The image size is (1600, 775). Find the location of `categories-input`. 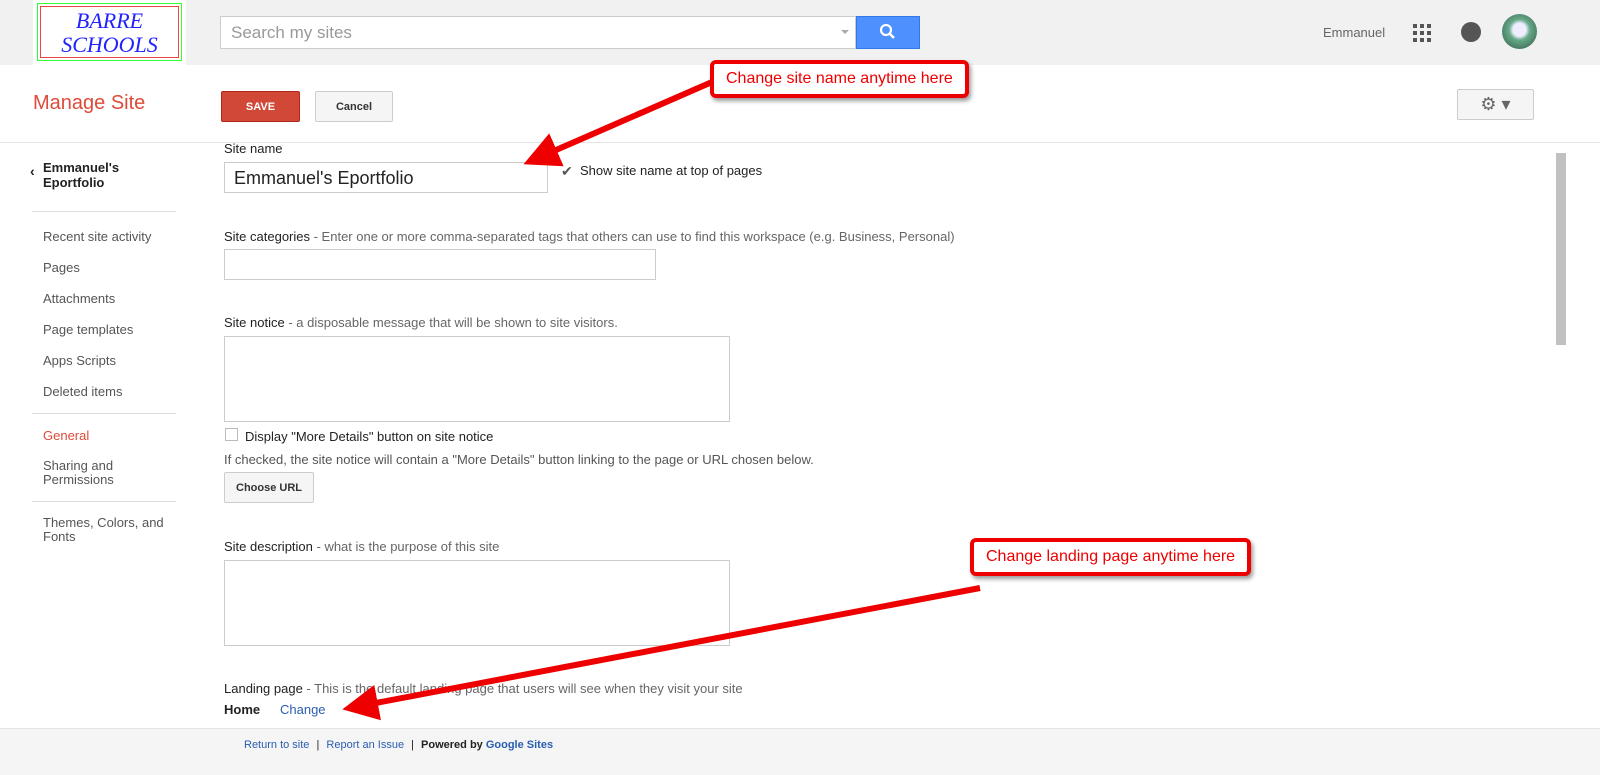

categories-input is located at coordinates (440, 264).